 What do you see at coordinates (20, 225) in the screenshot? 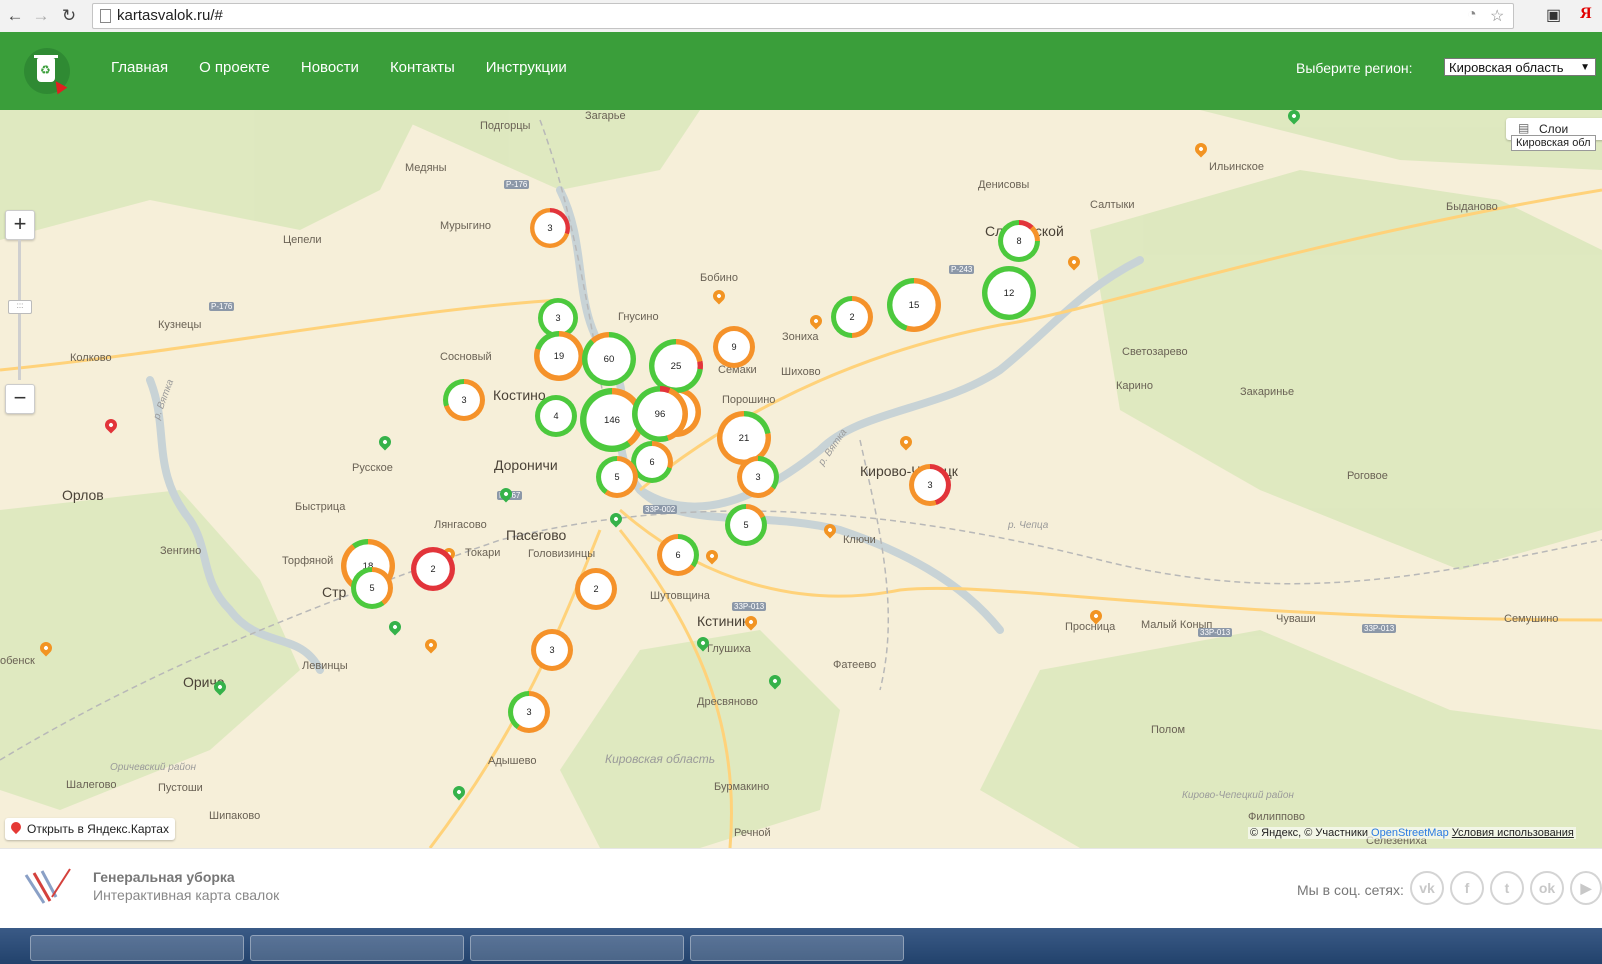
I see `zoom-in-button: +` at bounding box center [20, 225].